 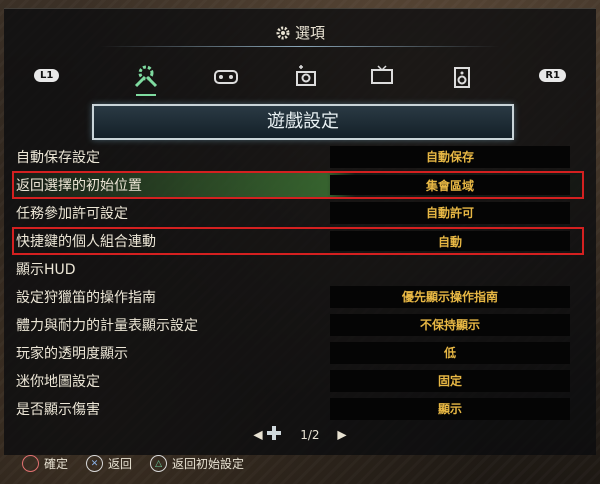 I want to click on setting-value: 自動, so click(x=450, y=241).